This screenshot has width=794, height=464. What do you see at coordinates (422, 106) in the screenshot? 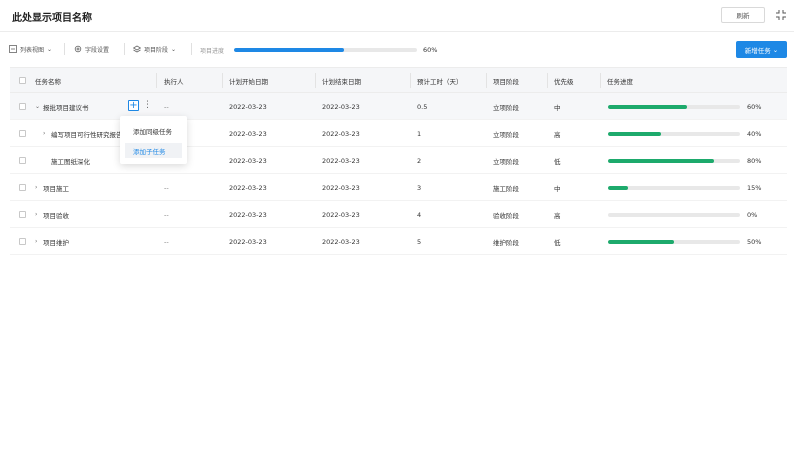
I see `hours-cell: 0.5` at bounding box center [422, 106].